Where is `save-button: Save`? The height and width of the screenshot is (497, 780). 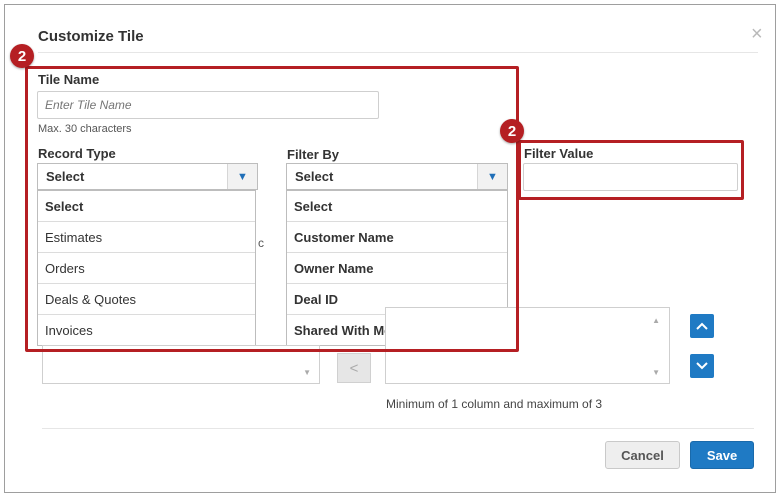
save-button: Save is located at coordinates (722, 455).